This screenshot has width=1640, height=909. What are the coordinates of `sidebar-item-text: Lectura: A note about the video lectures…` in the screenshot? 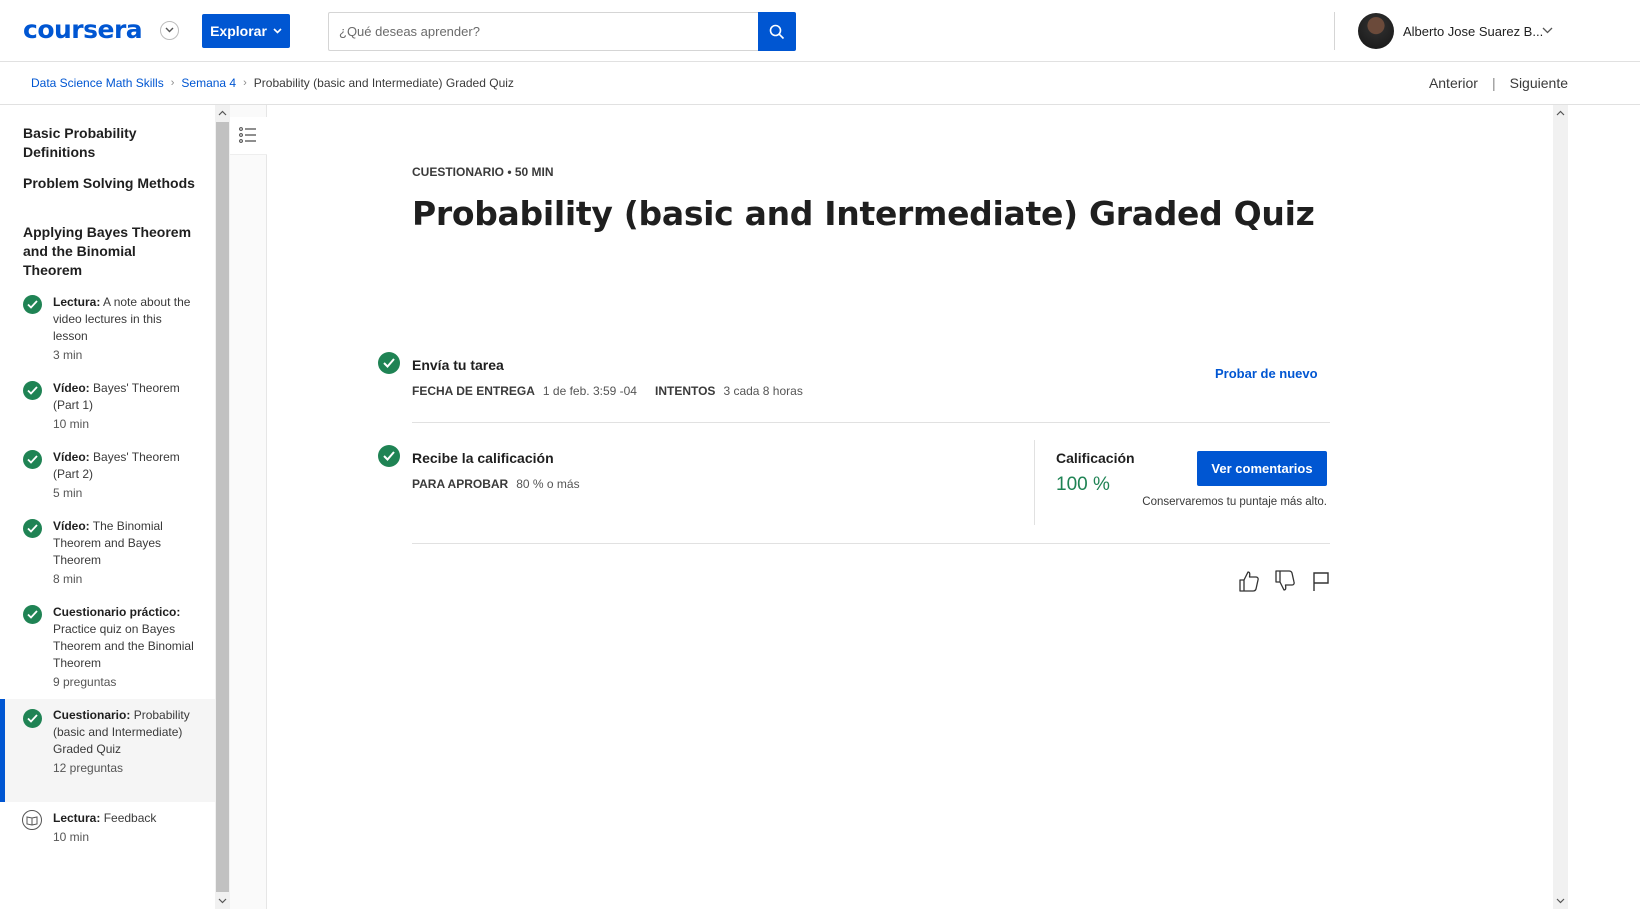 It's located at (125, 329).